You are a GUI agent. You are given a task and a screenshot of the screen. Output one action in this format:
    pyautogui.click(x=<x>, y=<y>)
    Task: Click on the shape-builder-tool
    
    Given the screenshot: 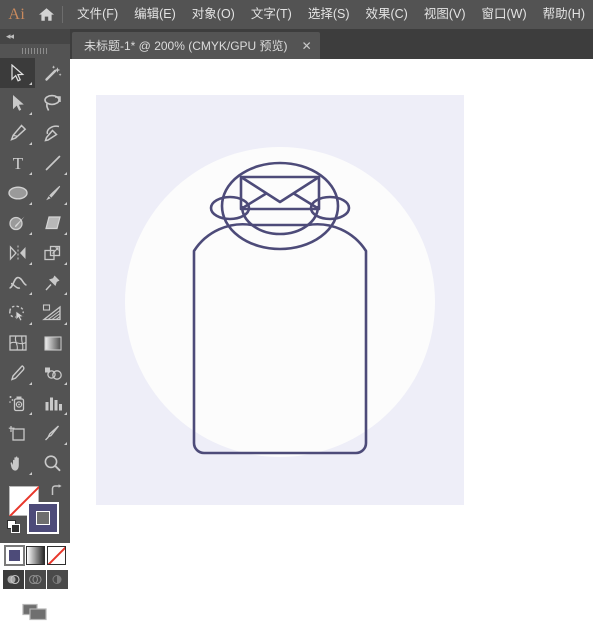 What is the action you would take?
    pyautogui.click(x=17, y=313)
    